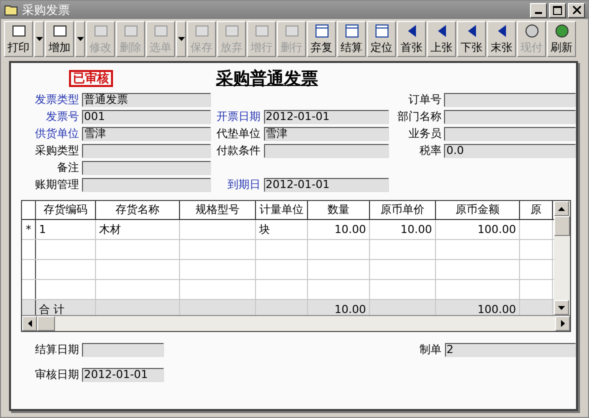 The height and width of the screenshot is (418, 589). I want to click on toolbar-button: 定位, so click(381, 39).